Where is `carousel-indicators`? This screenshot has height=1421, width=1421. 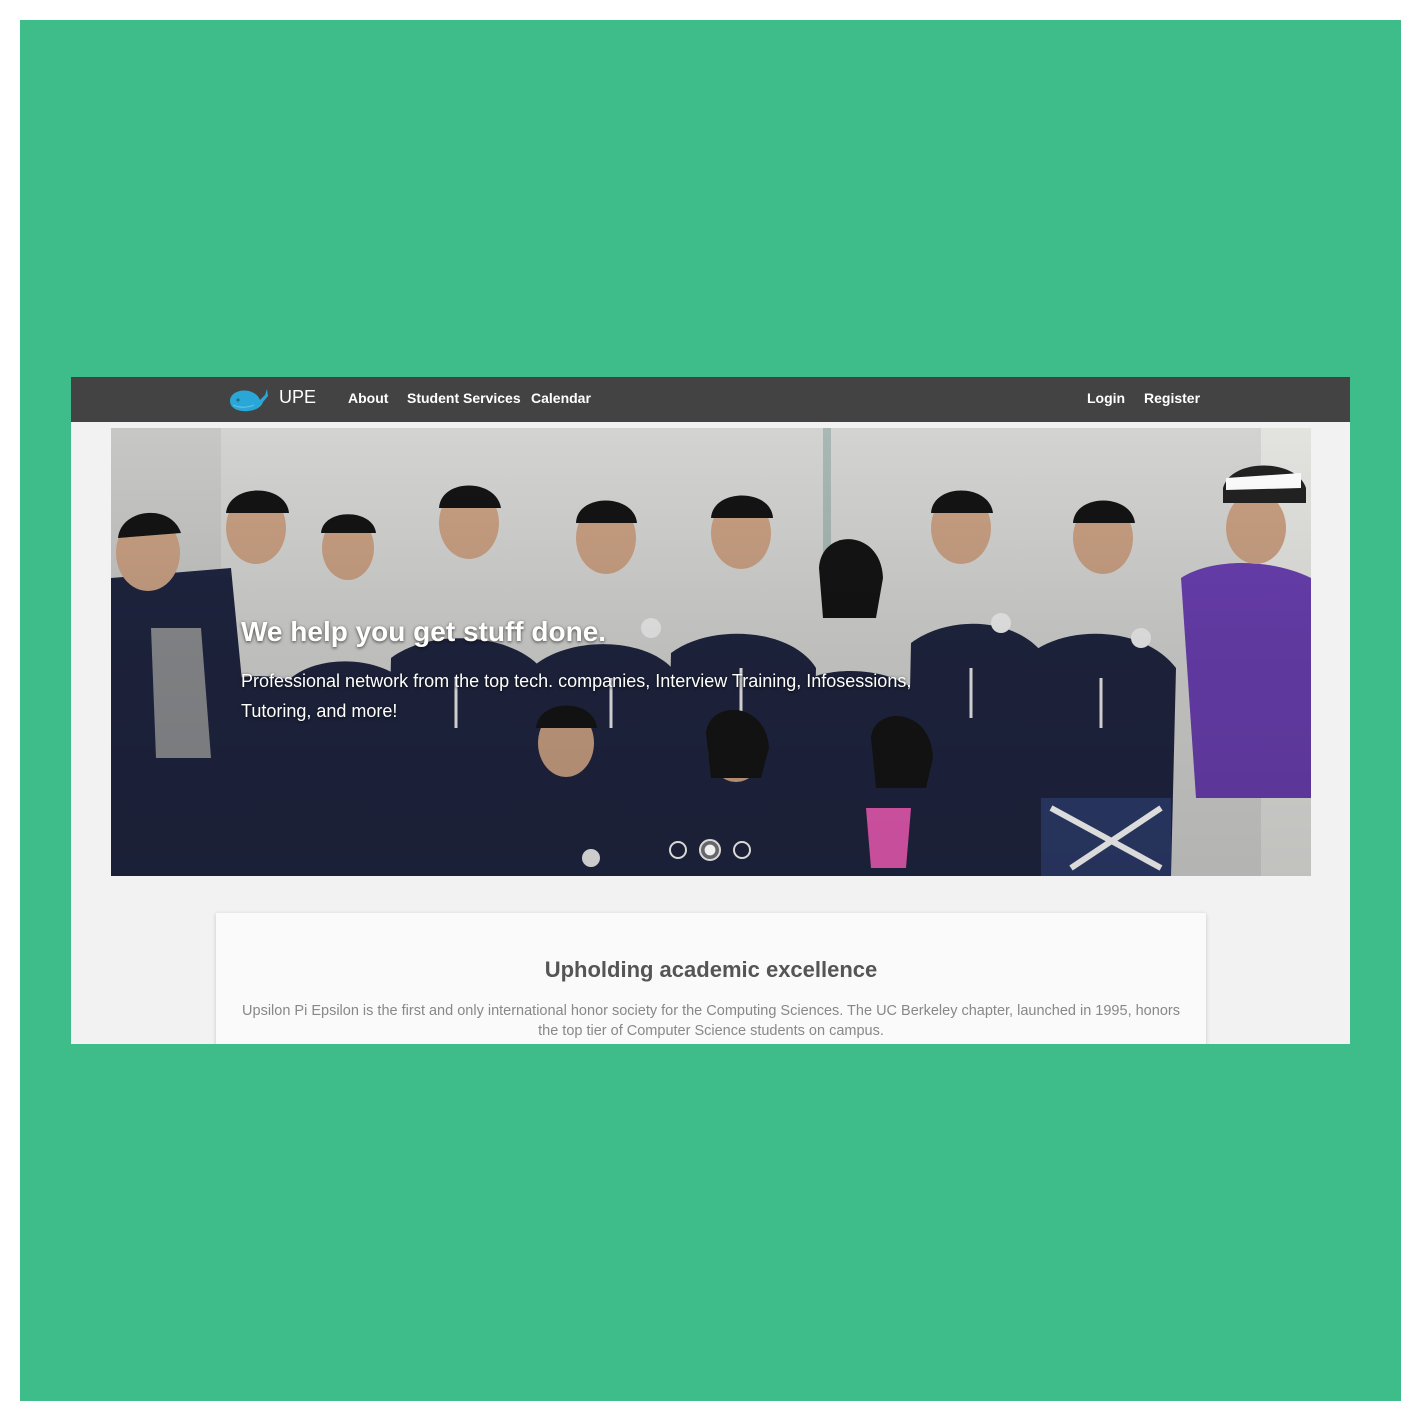
carousel-indicators is located at coordinates (714, 851).